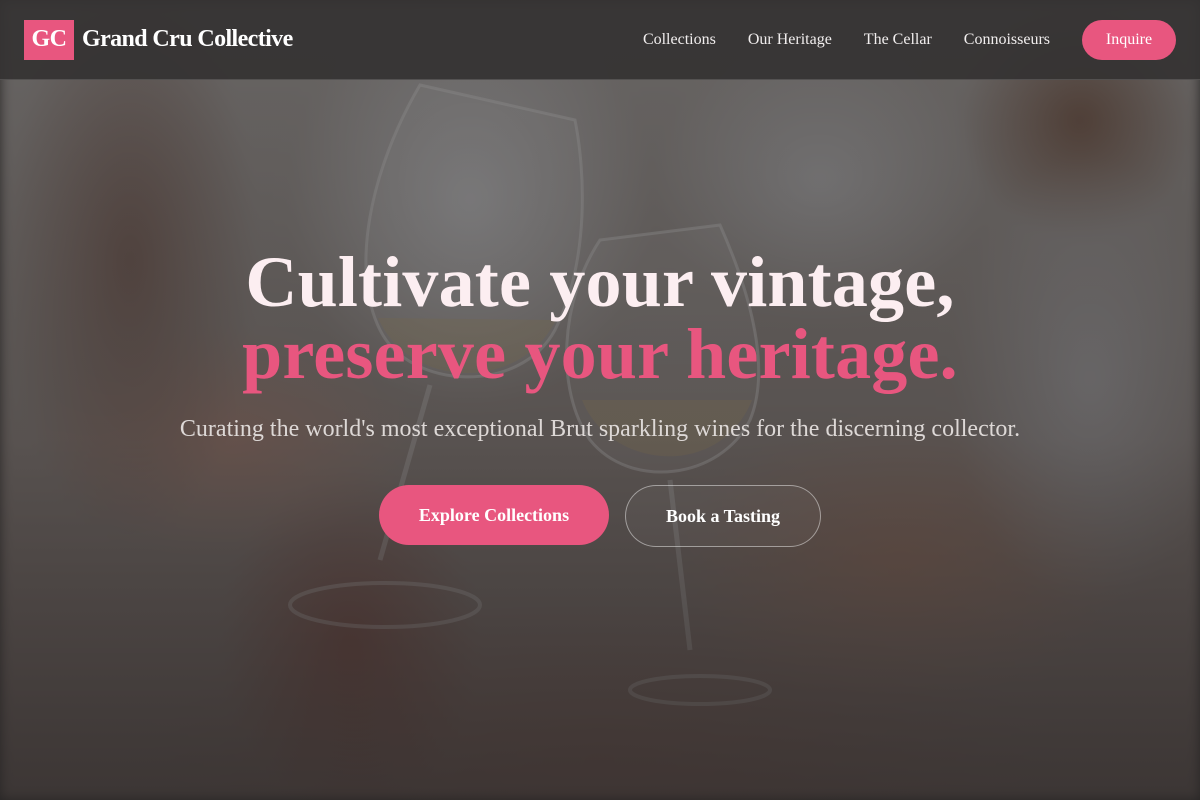 The image size is (1200, 800). Describe the element at coordinates (790, 40) in the screenshot. I see `nav-link-our-heritage: Our Heritage` at that location.